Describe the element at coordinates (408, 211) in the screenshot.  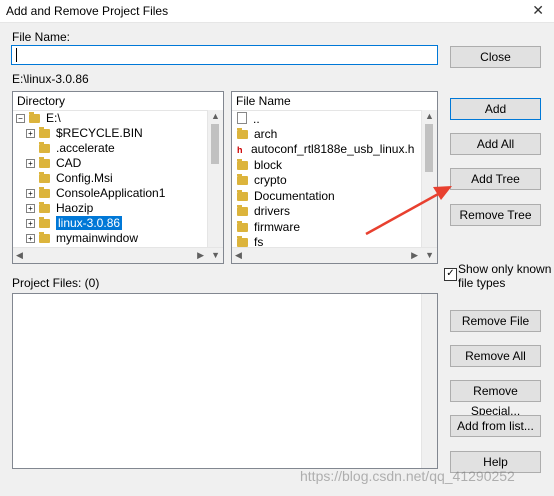
I see `annotation-arrow` at that location.